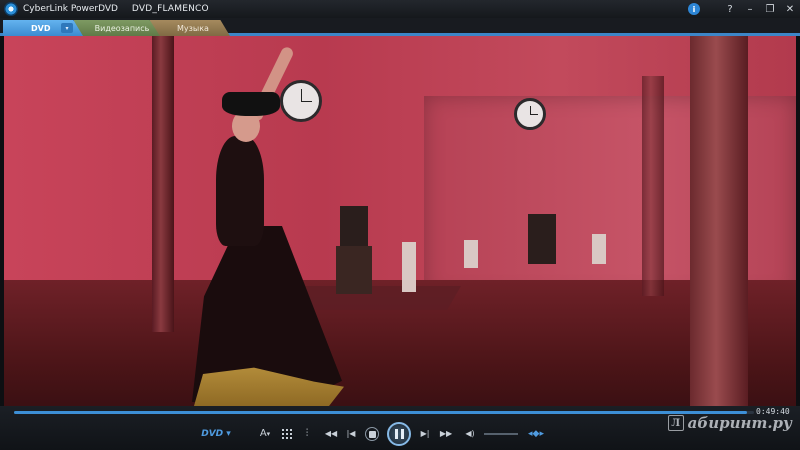 This screenshot has height=450, width=800. What do you see at coordinates (216, 434) in the screenshot?
I see `source-select-button: DVD ▾` at bounding box center [216, 434].